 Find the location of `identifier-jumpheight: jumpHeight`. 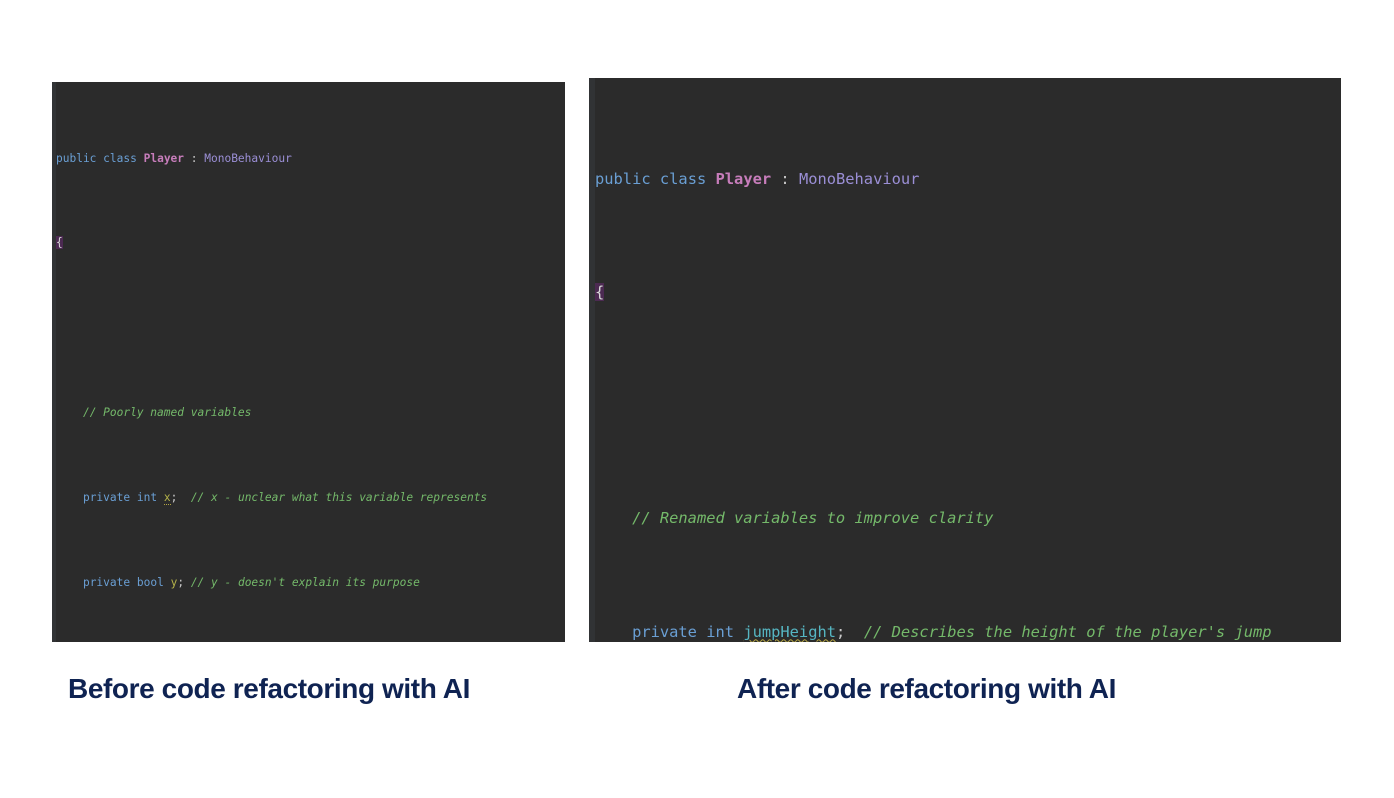

identifier-jumpheight: jumpHeight is located at coordinates (789, 631).